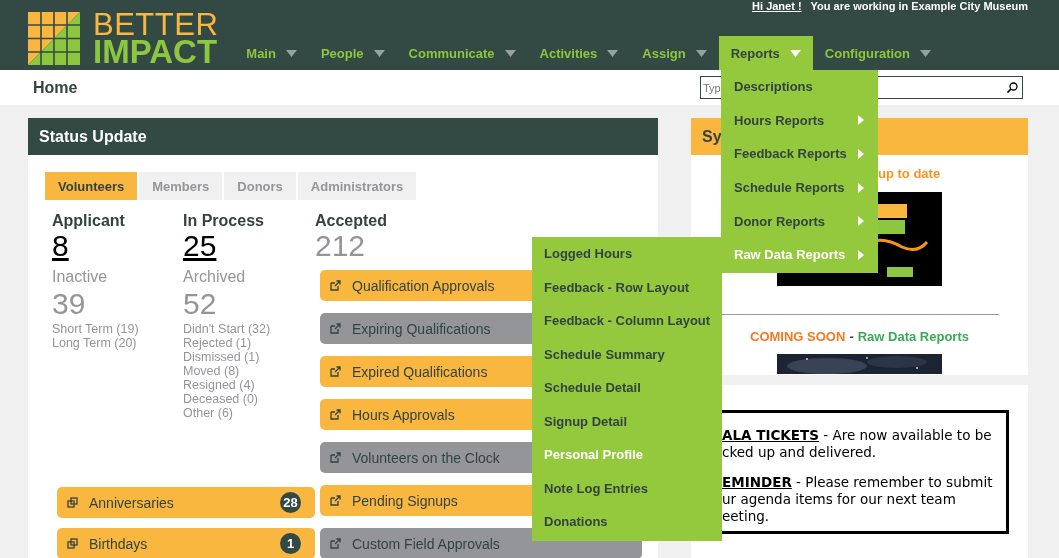 This screenshot has width=1059, height=558. Describe the element at coordinates (913, 336) in the screenshot. I see `feature-text: Raw Data Reports` at that location.